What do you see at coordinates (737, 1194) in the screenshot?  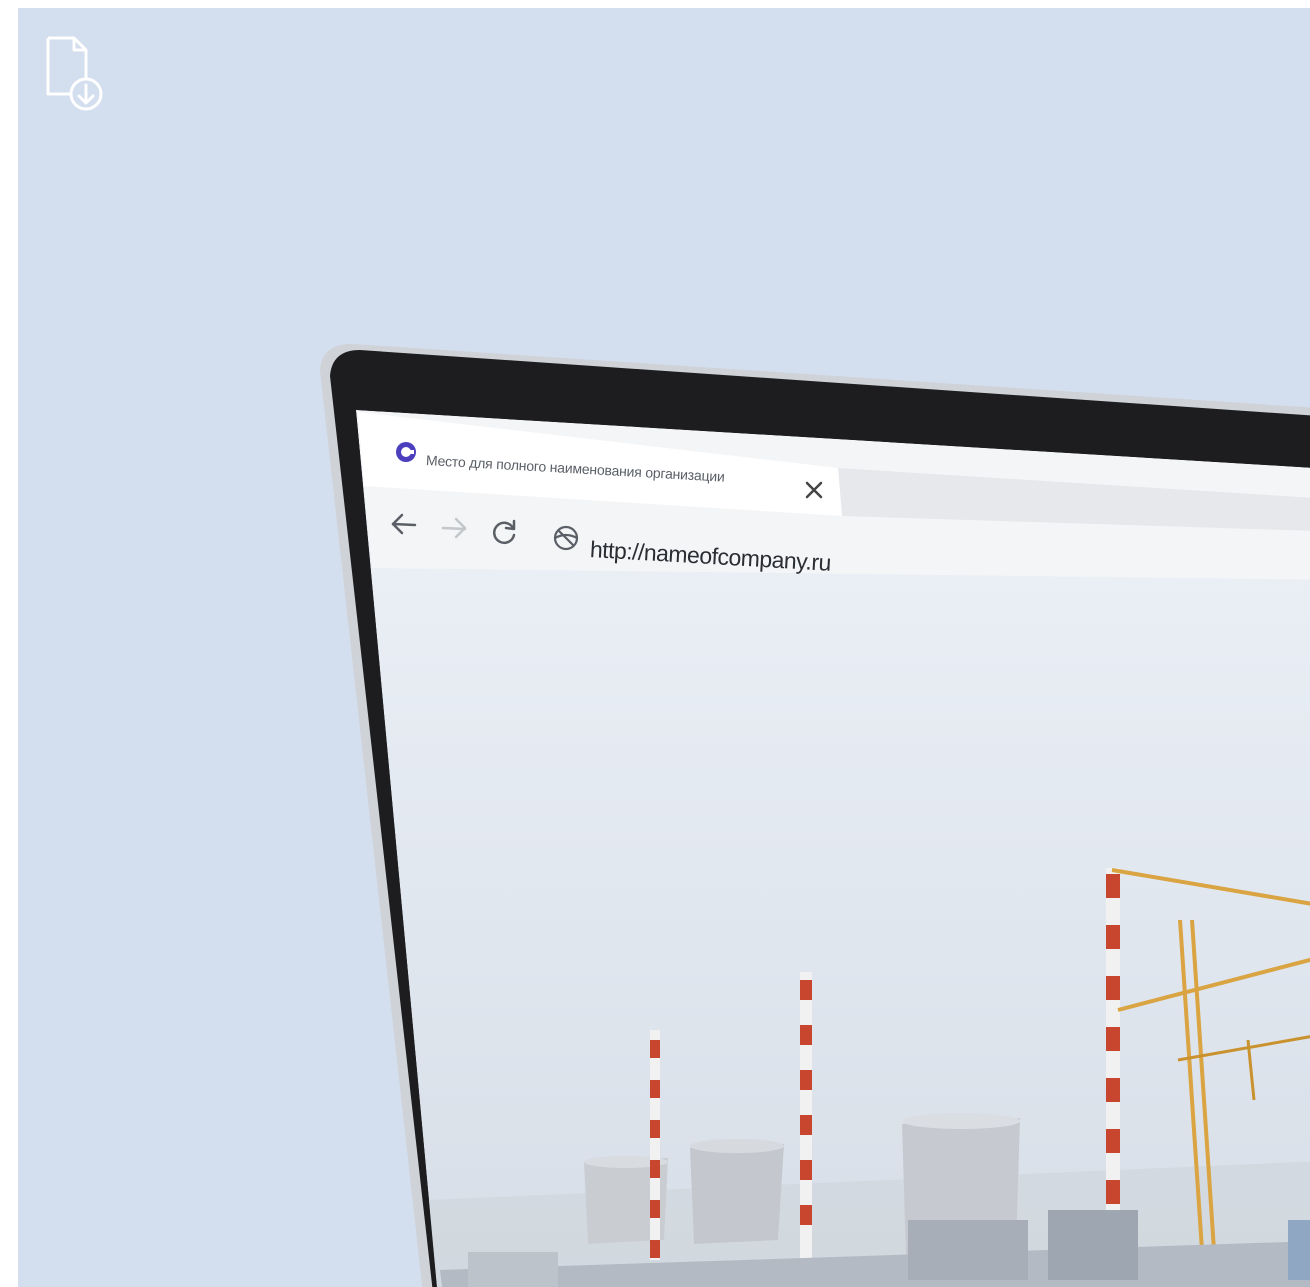 I see `cooling-tower` at bounding box center [737, 1194].